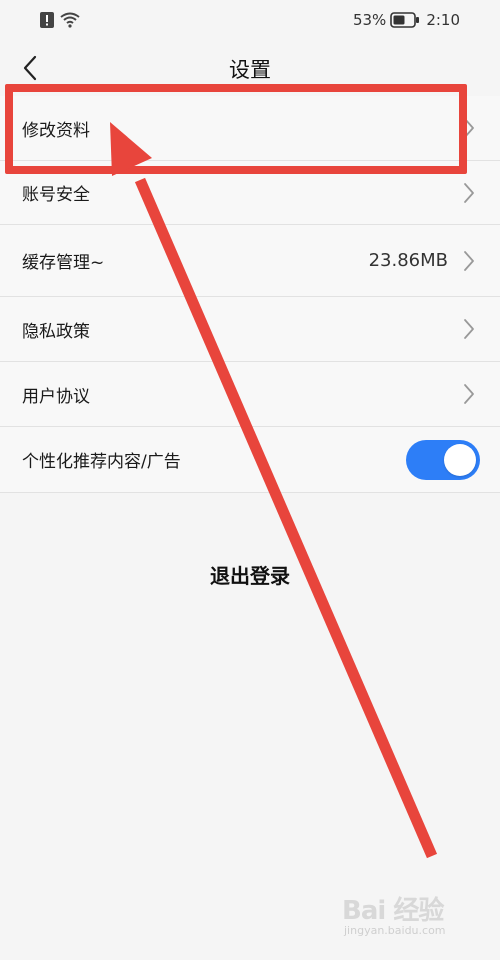  I want to click on battery-percent: 53%, so click(369, 20).